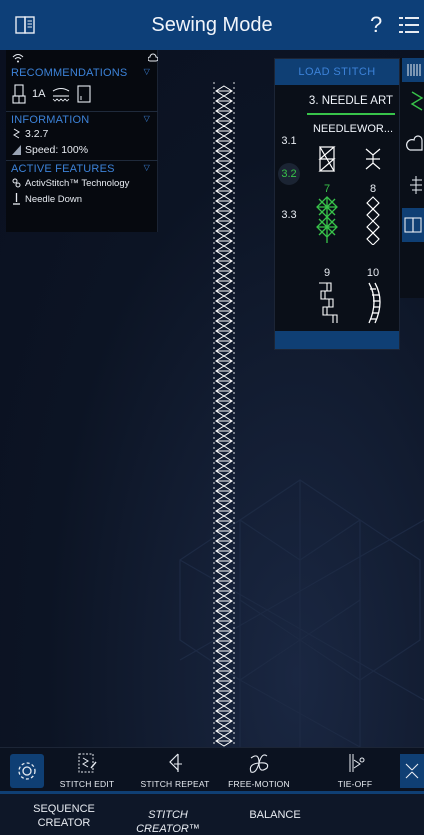 This screenshot has width=424, height=835. I want to click on right-sidebar, so click(412, 178).